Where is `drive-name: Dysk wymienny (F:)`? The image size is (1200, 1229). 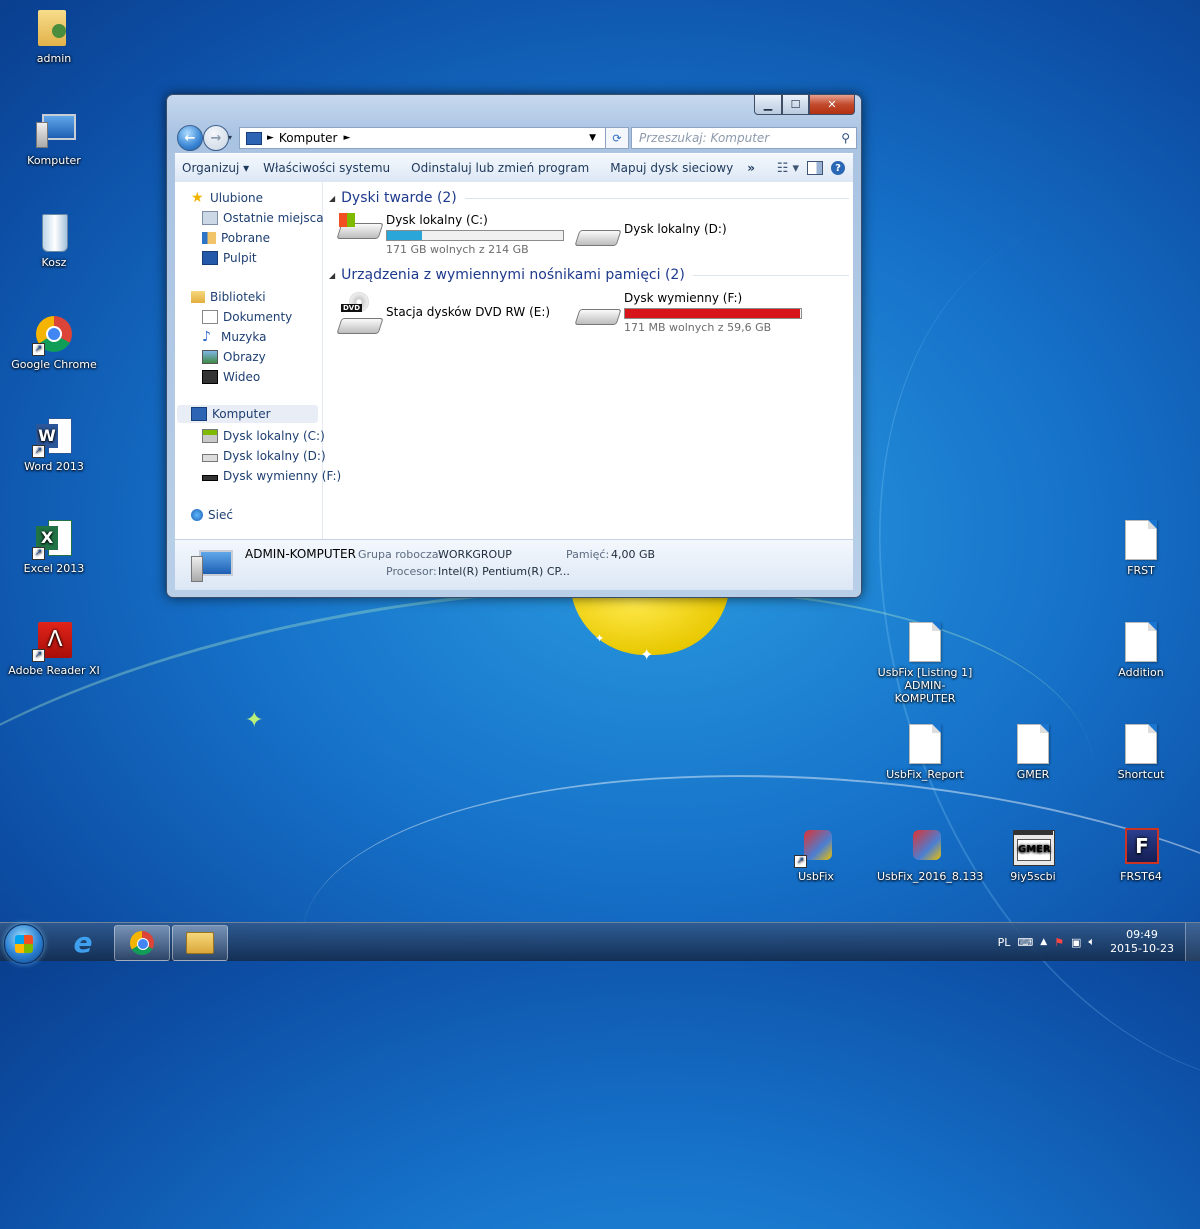 drive-name: Dysk wymienny (F:) is located at coordinates (683, 298).